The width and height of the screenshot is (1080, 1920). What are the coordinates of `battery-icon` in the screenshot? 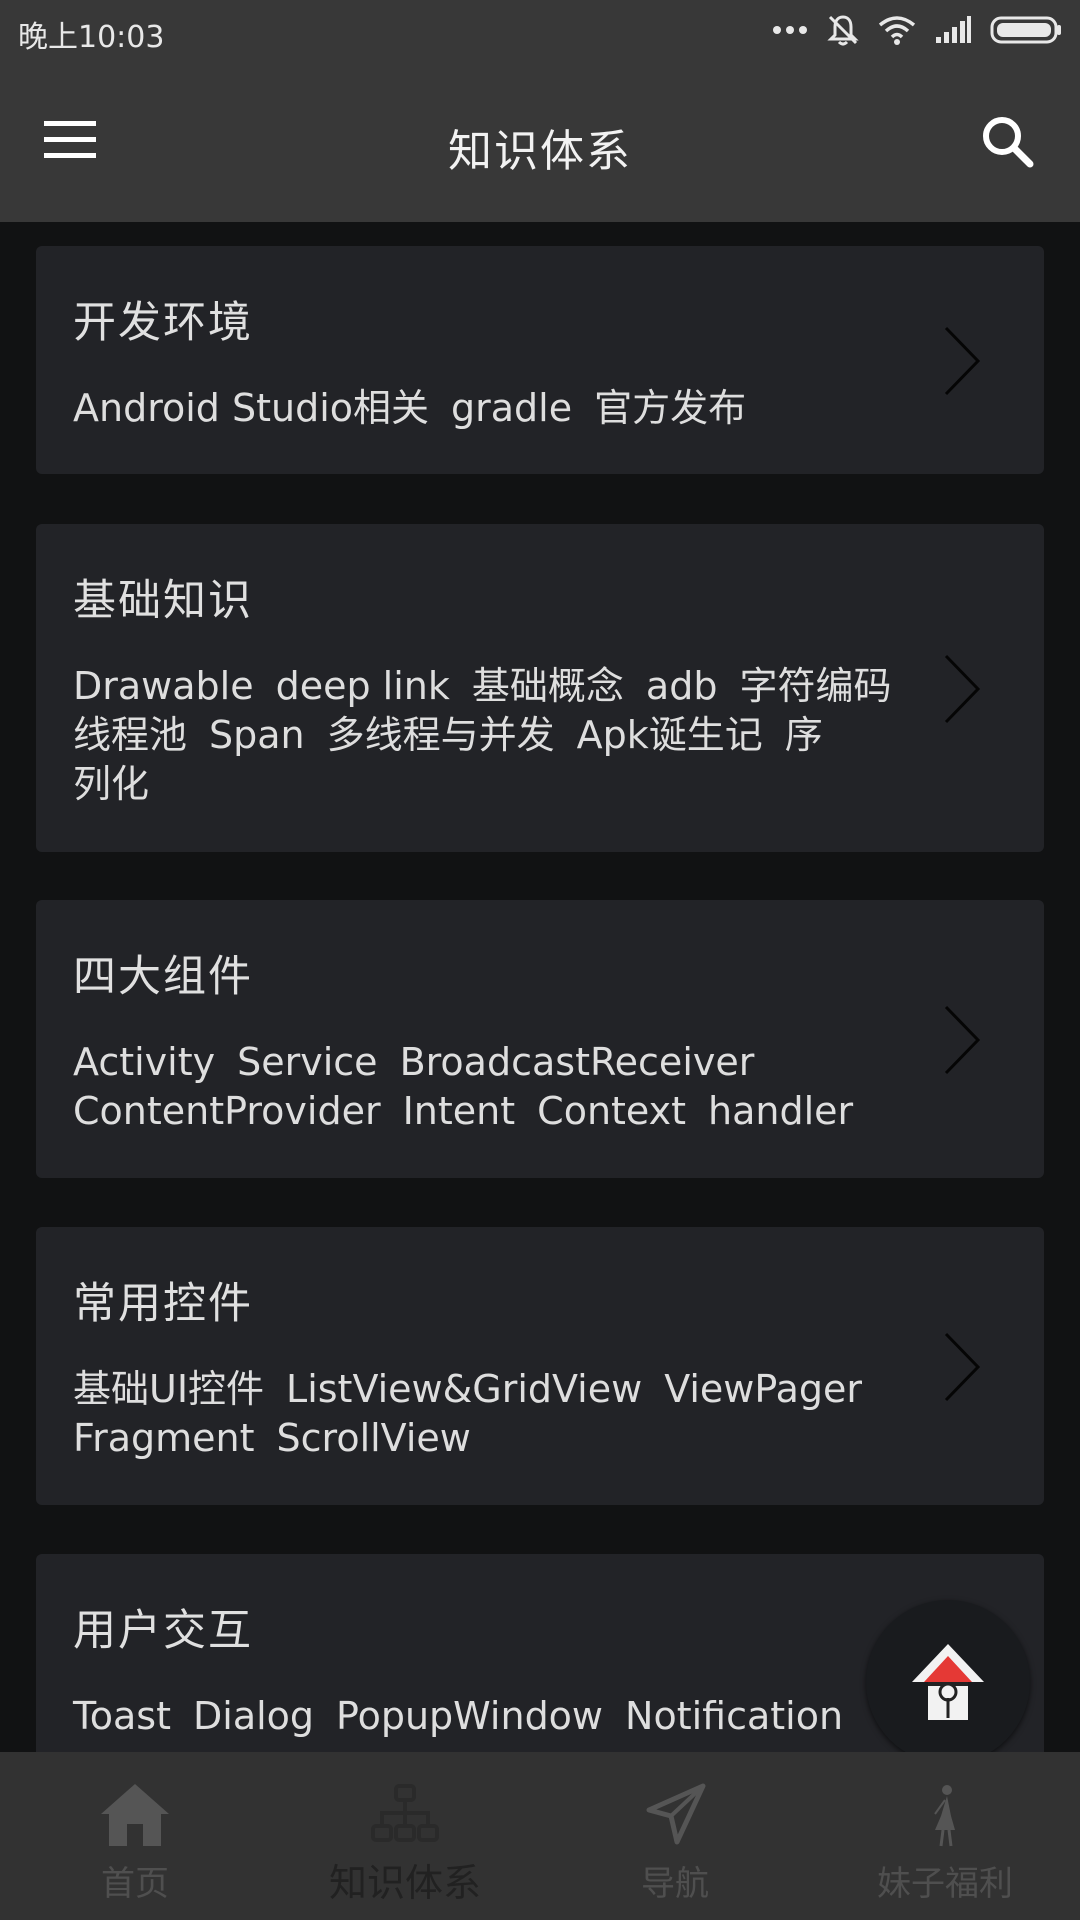 It's located at (1025, 30).